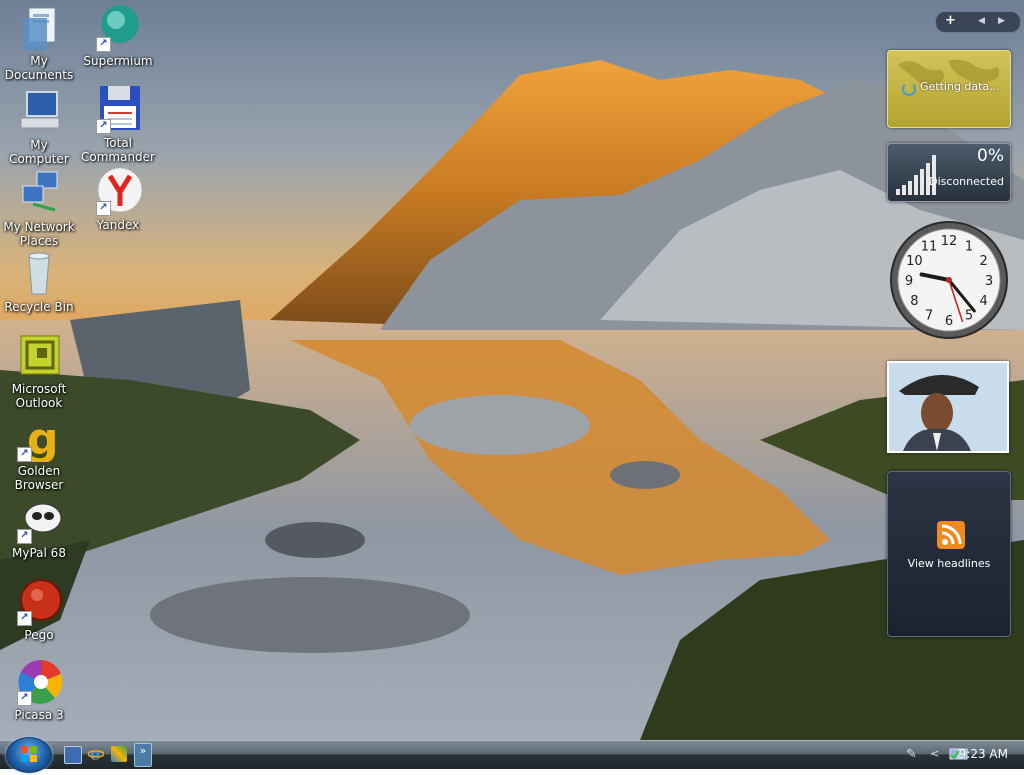  Describe the element at coordinates (118, 61) in the screenshot. I see `desktop-icon-label: Supermium` at that location.